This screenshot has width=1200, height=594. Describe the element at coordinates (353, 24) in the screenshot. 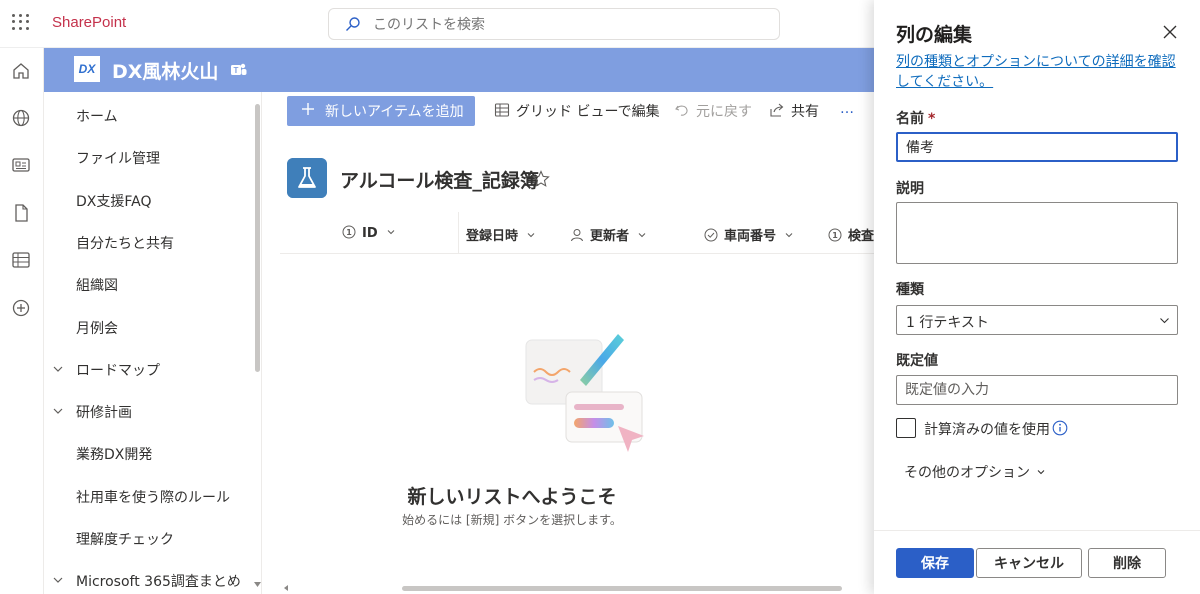

I see `search-icon` at that location.